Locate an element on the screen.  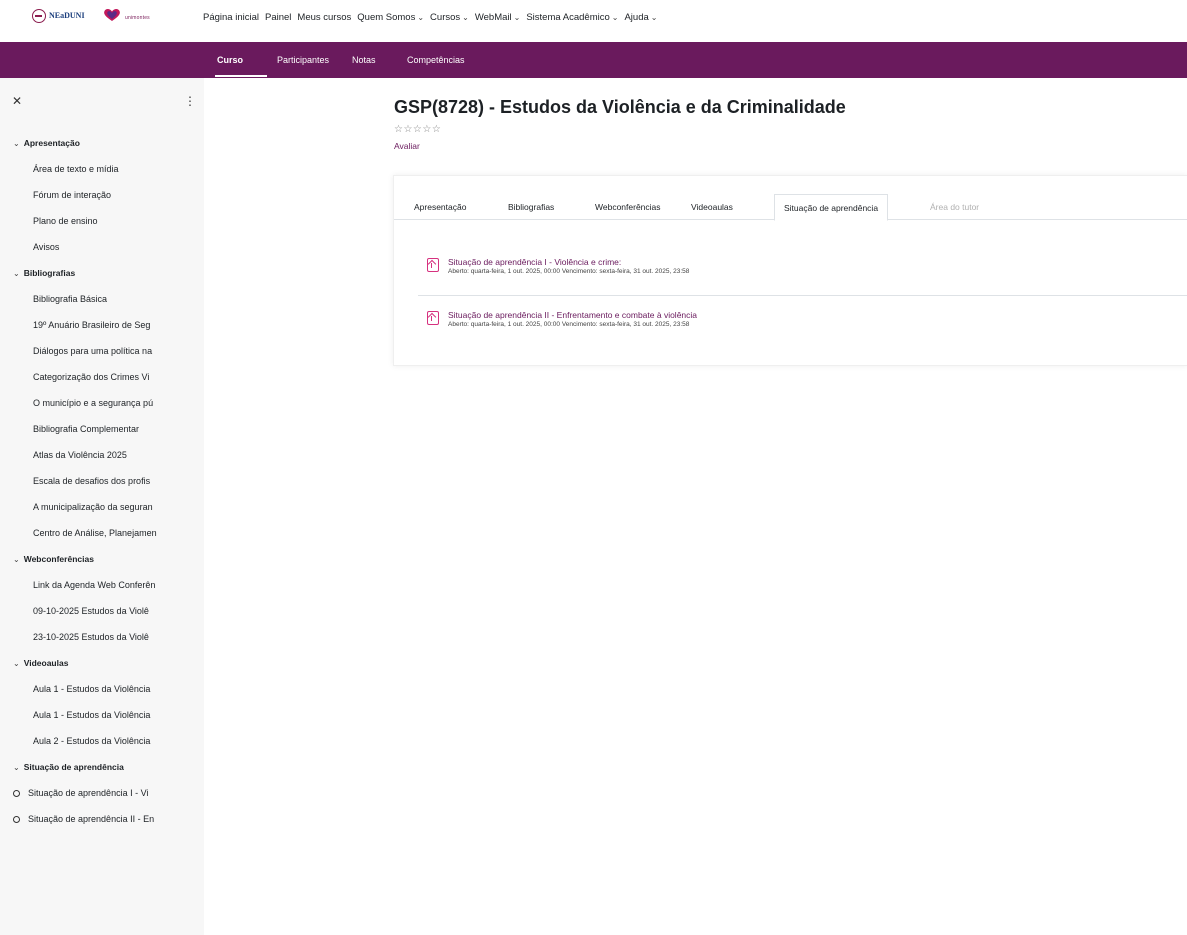
topnav-item-1: Painel is located at coordinates (278, 17).